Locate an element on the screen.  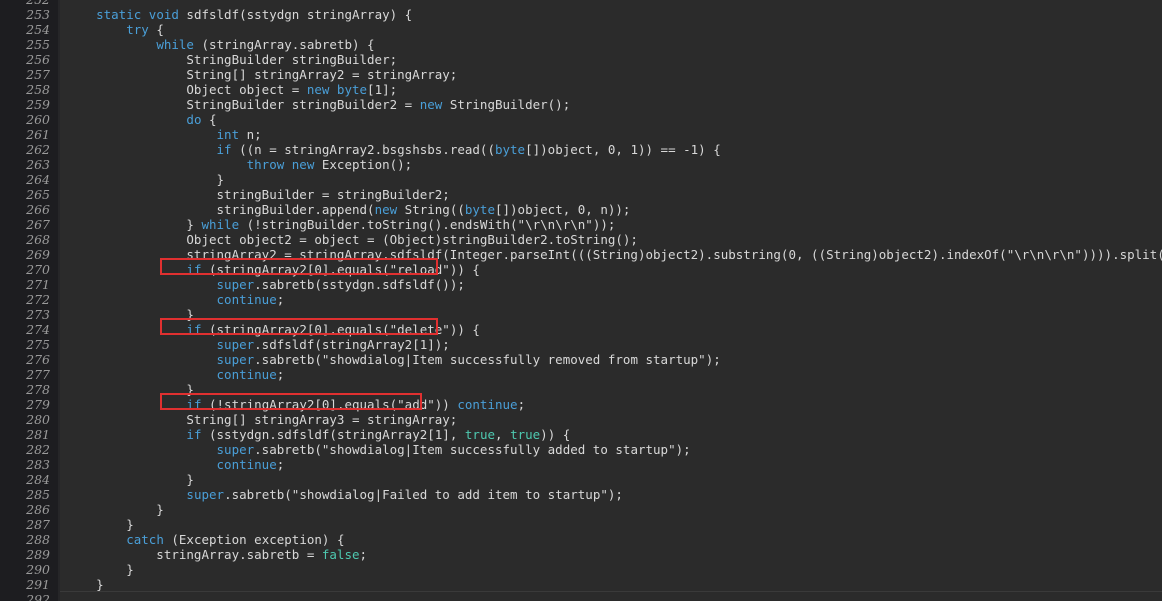
line-number: 279 is located at coordinates (38, 404).